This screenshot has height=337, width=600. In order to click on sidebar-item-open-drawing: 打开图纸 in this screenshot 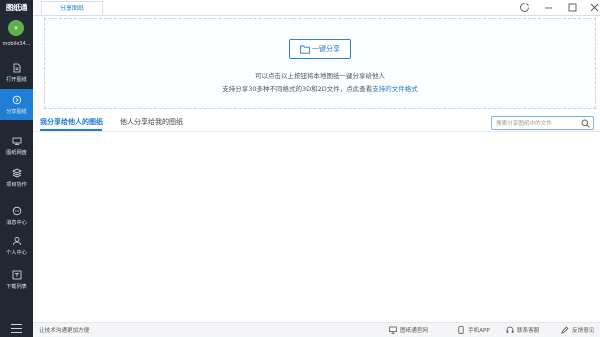, I will do `click(16, 72)`.